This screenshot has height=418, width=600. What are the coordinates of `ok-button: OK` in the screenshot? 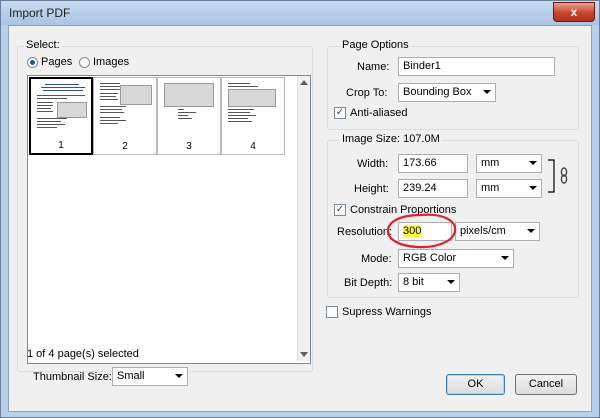 It's located at (475, 384).